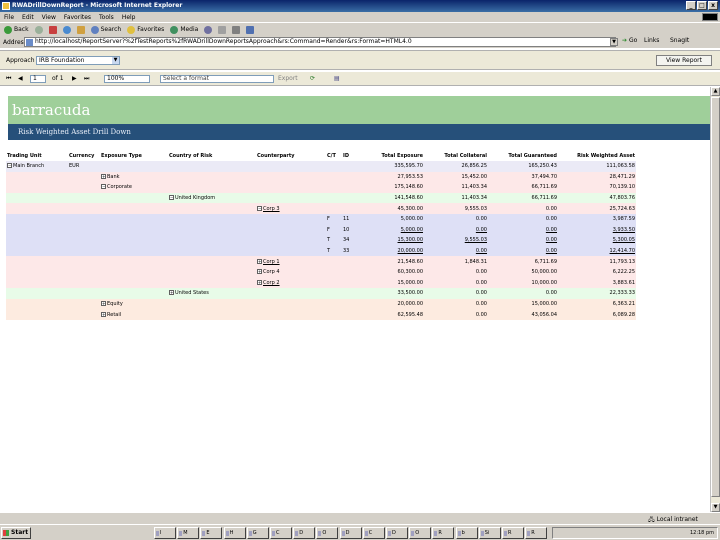 This screenshot has height=540, width=720. Describe the element at coordinates (157, 533) in the screenshot. I see `app-icon` at that location.